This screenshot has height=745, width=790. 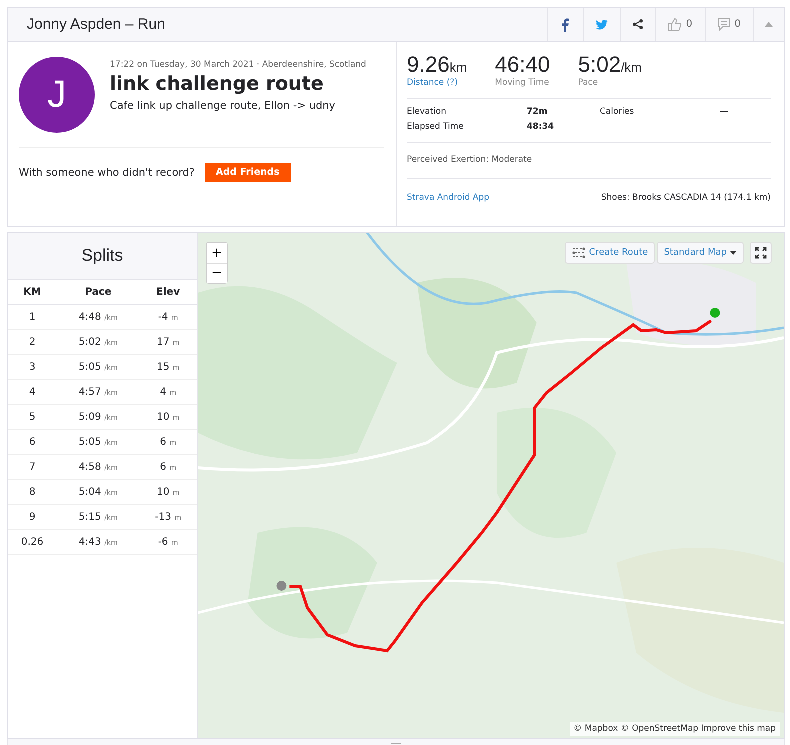 I want to click on like-button: 0, so click(x=680, y=24).